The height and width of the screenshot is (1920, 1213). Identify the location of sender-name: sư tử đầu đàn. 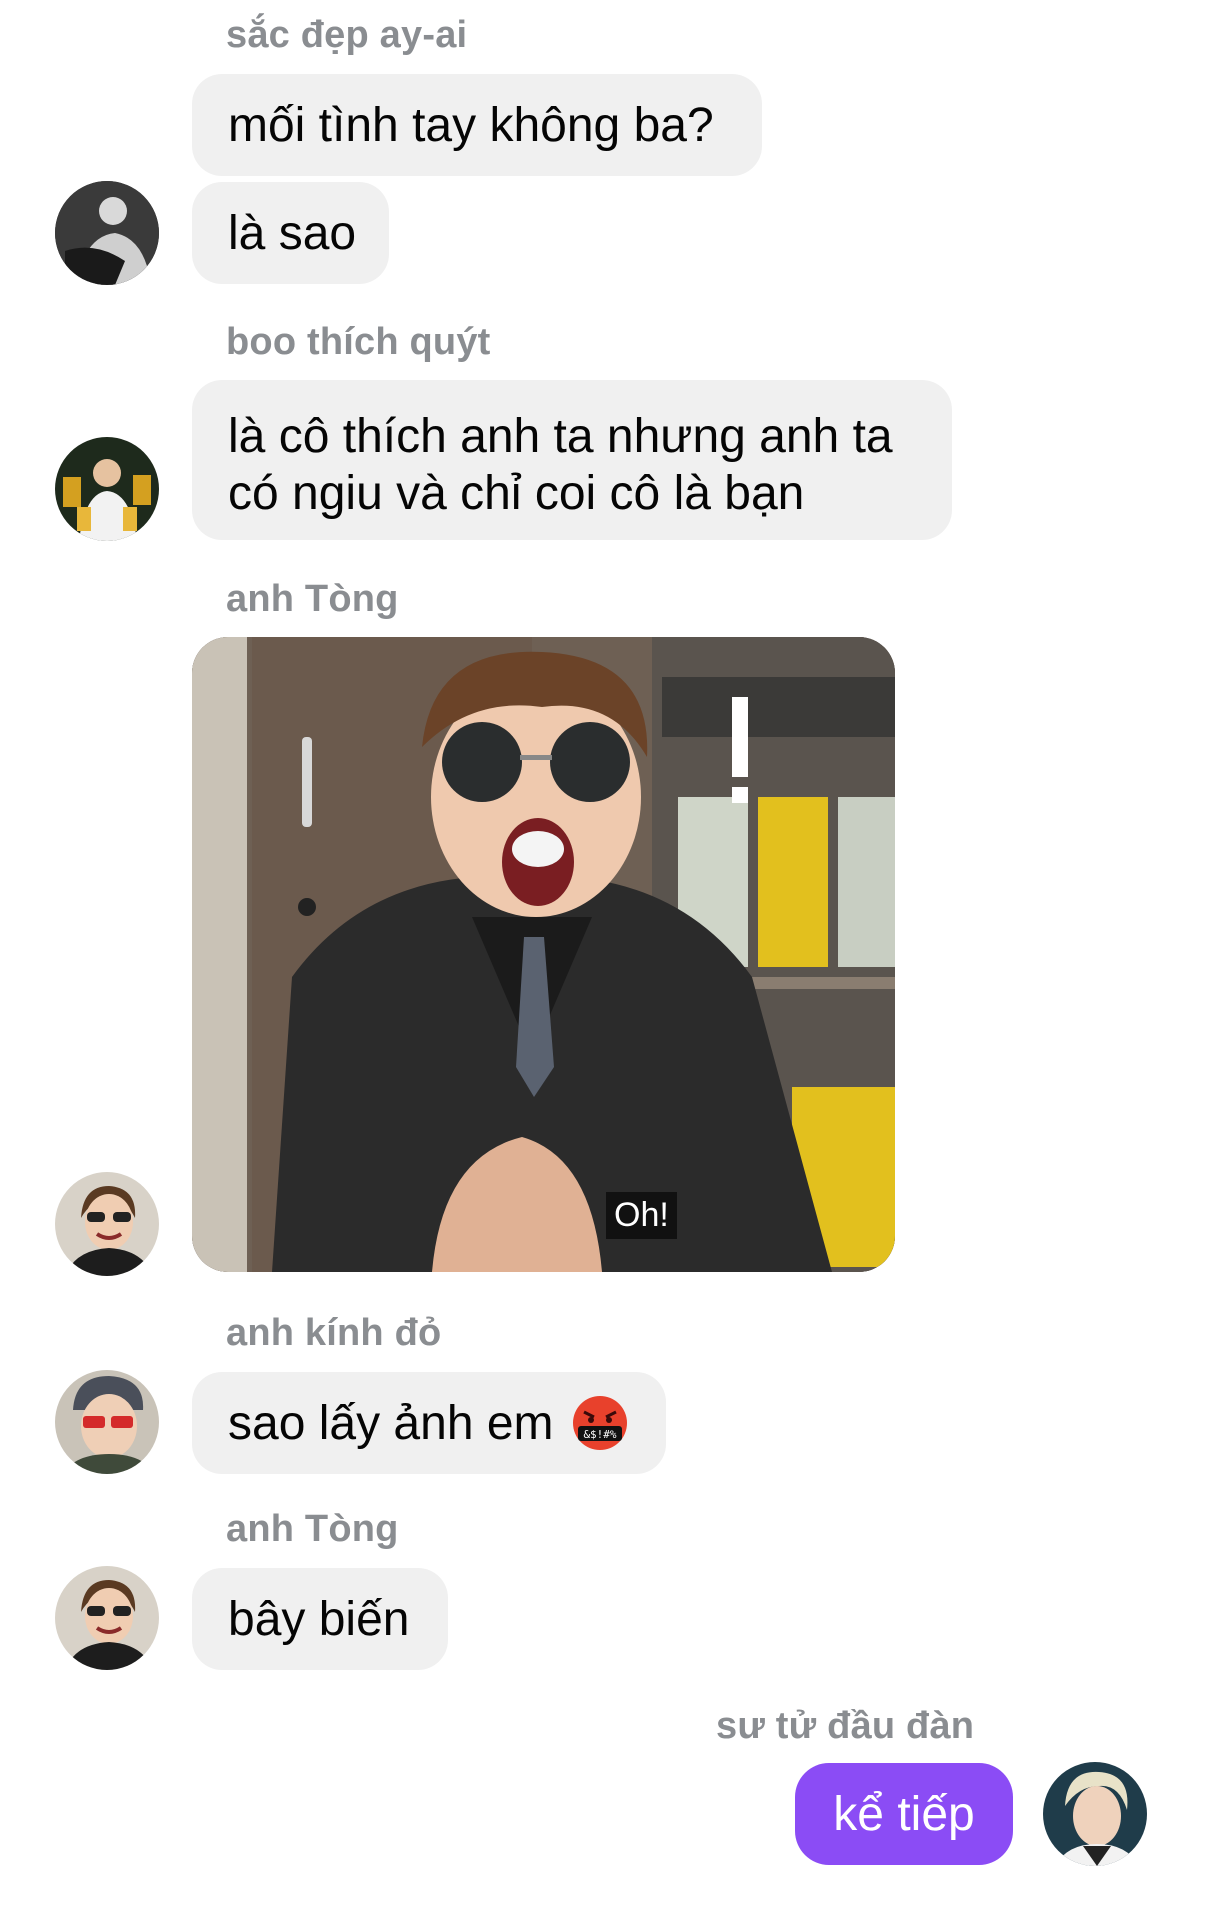
(845, 1726).